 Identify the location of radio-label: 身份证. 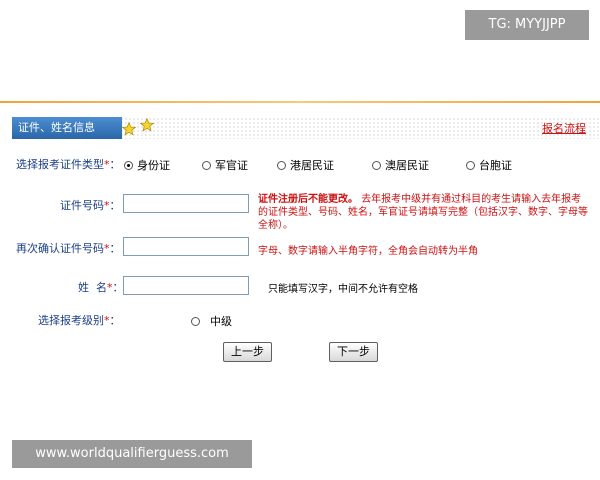
(153, 165).